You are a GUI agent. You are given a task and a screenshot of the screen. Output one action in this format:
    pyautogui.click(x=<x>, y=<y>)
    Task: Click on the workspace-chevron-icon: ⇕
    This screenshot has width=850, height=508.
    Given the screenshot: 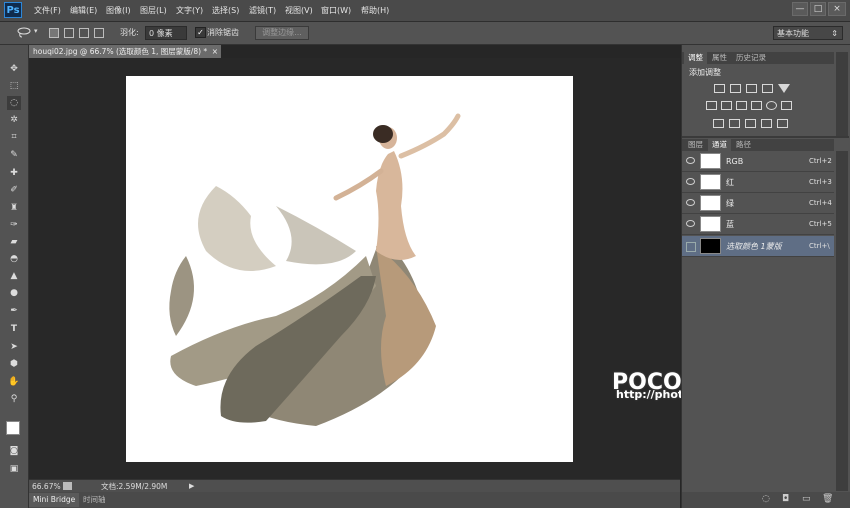 What is the action you would take?
    pyautogui.click(x=834, y=33)
    